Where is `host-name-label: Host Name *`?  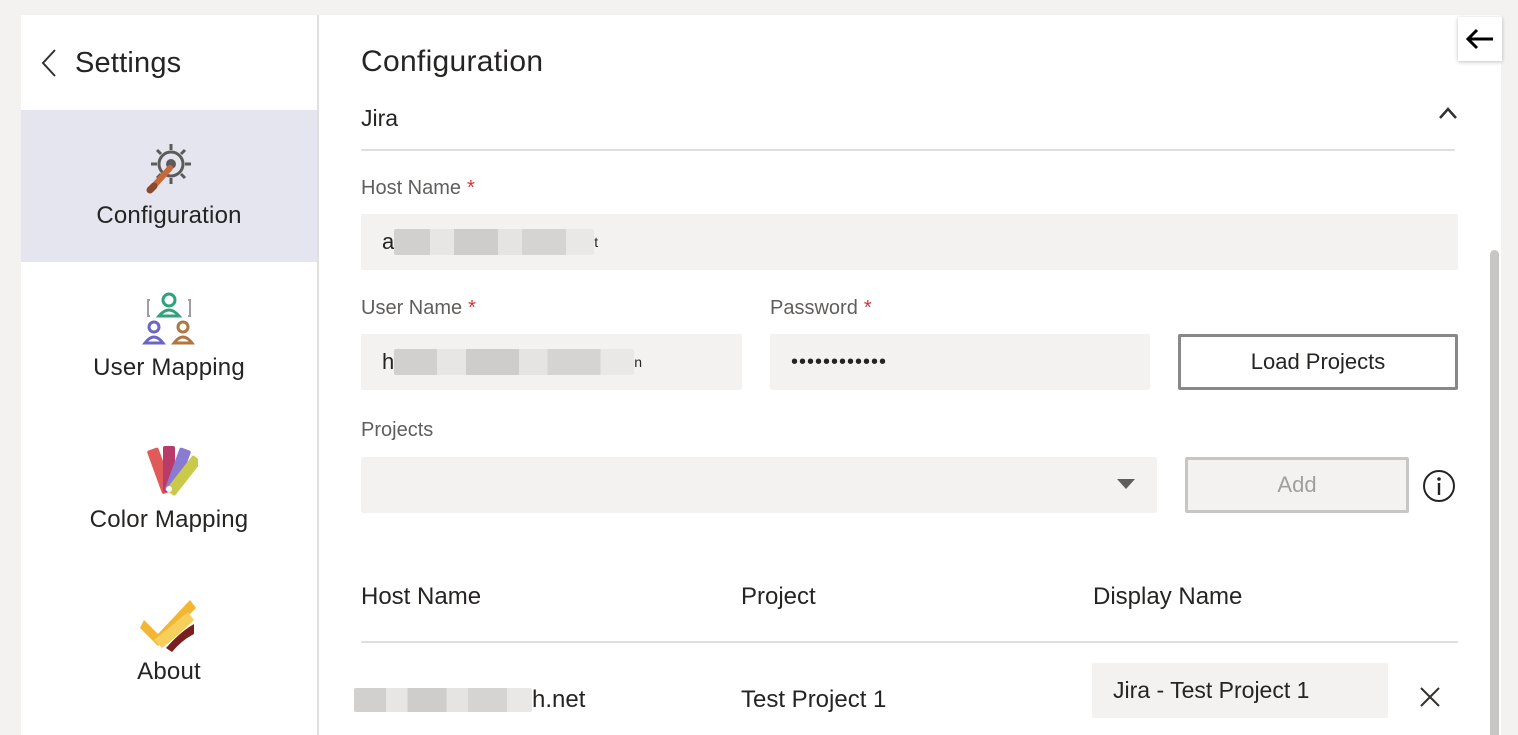
host-name-label: Host Name * is located at coordinates (418, 188).